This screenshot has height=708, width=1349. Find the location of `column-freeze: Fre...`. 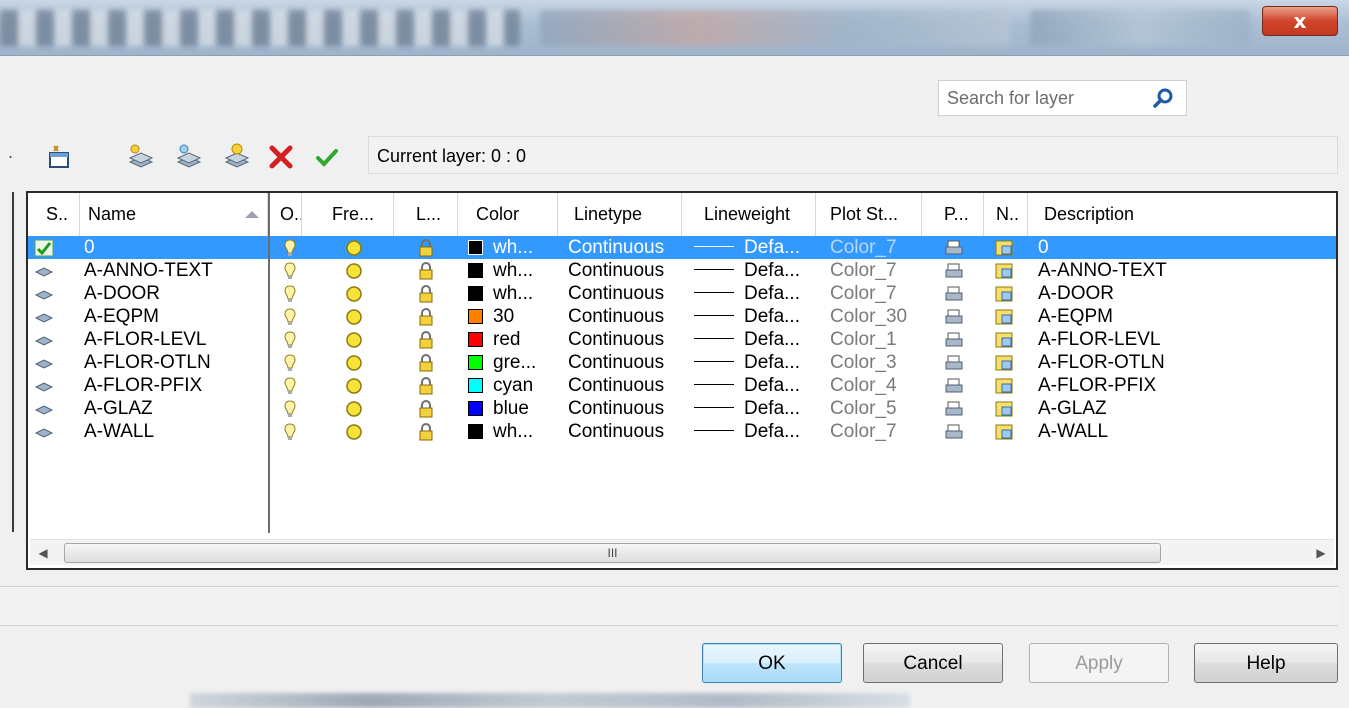

column-freeze: Fre... is located at coordinates (359, 214).